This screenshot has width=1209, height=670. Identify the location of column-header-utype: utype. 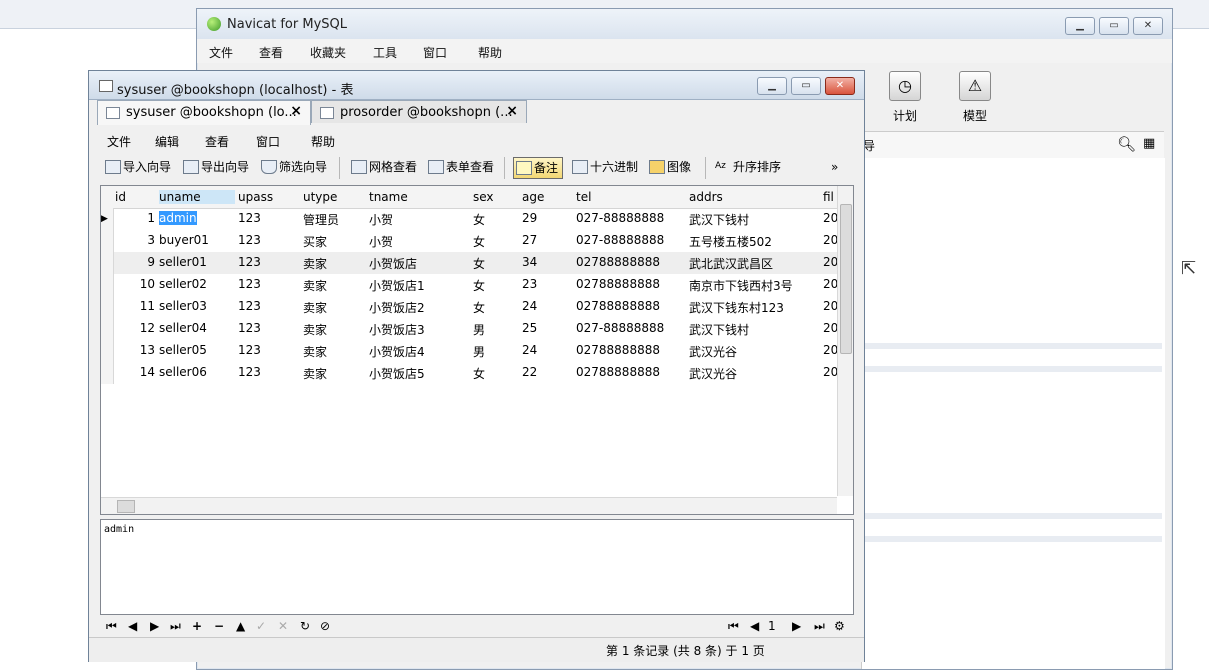
(320, 197).